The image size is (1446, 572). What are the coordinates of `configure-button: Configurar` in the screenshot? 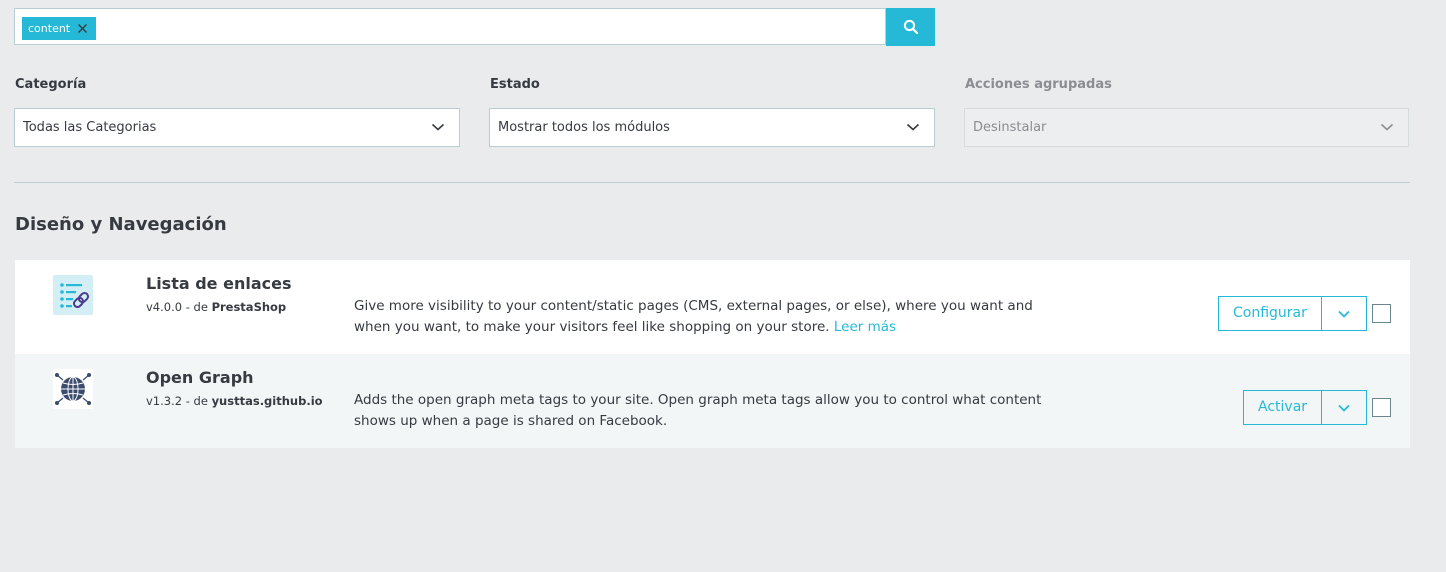 It's located at (1270, 313).